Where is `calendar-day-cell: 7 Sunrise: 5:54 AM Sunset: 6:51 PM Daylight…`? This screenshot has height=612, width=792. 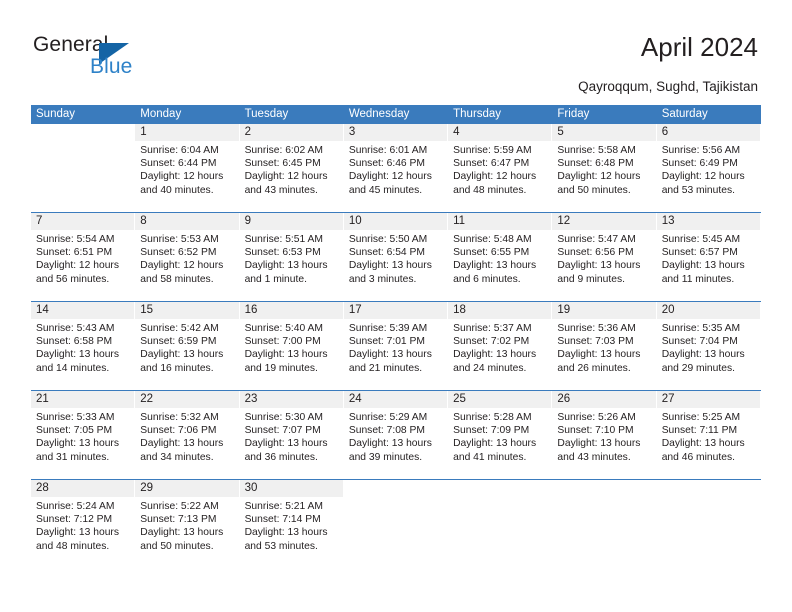 calendar-day-cell: 7 Sunrise: 5:54 AM Sunset: 6:51 PM Daylight… is located at coordinates (83, 257).